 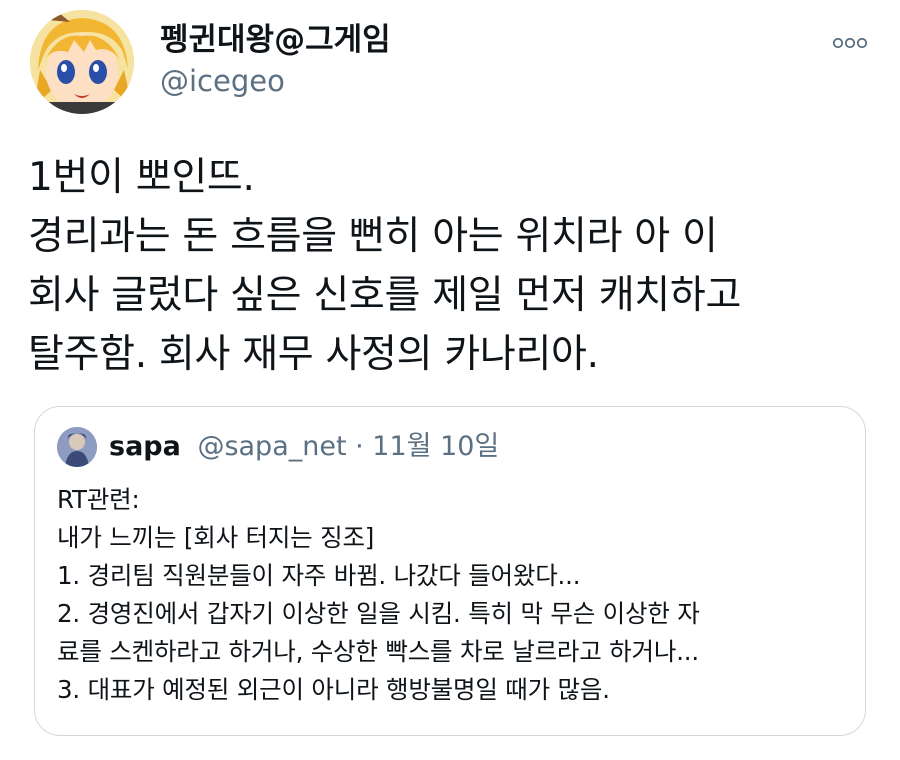 I want to click on author-handle: @icegeo, so click(x=222, y=81).